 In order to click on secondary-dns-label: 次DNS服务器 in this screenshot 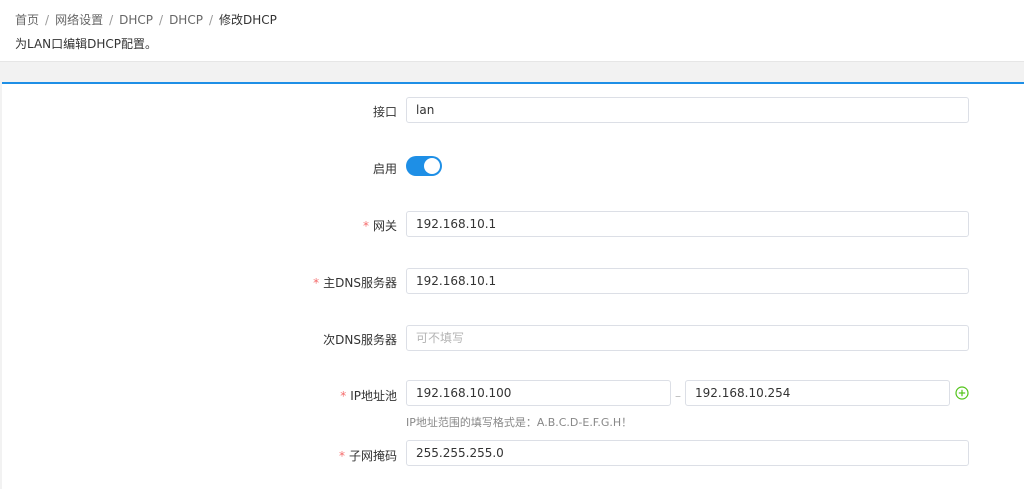, I will do `click(360, 340)`.